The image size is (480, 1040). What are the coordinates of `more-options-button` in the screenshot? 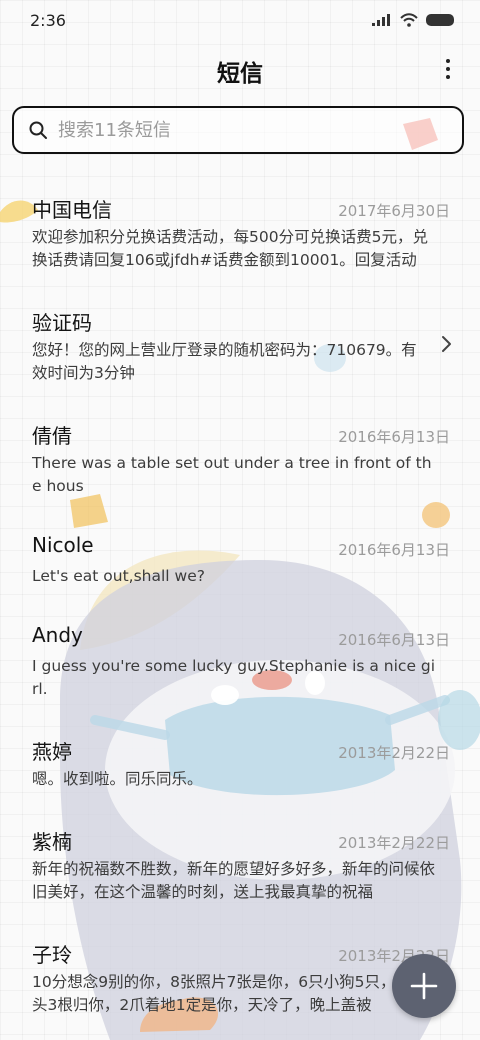 It's located at (448, 69).